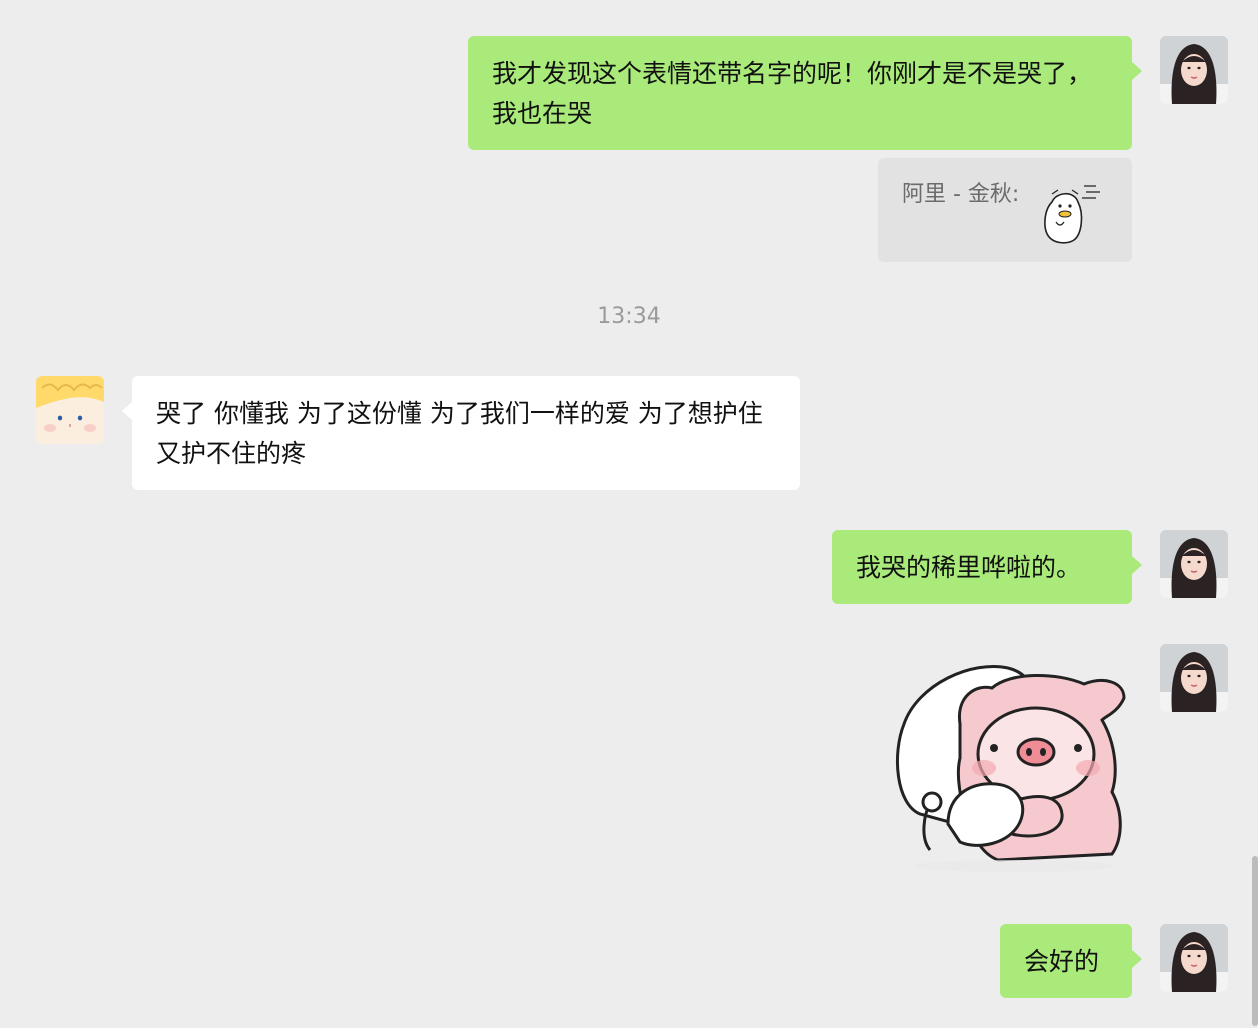 The height and width of the screenshot is (1028, 1258). I want to click on message-bubble-me: 我哭的稀里哗啦的。, so click(987, 567).